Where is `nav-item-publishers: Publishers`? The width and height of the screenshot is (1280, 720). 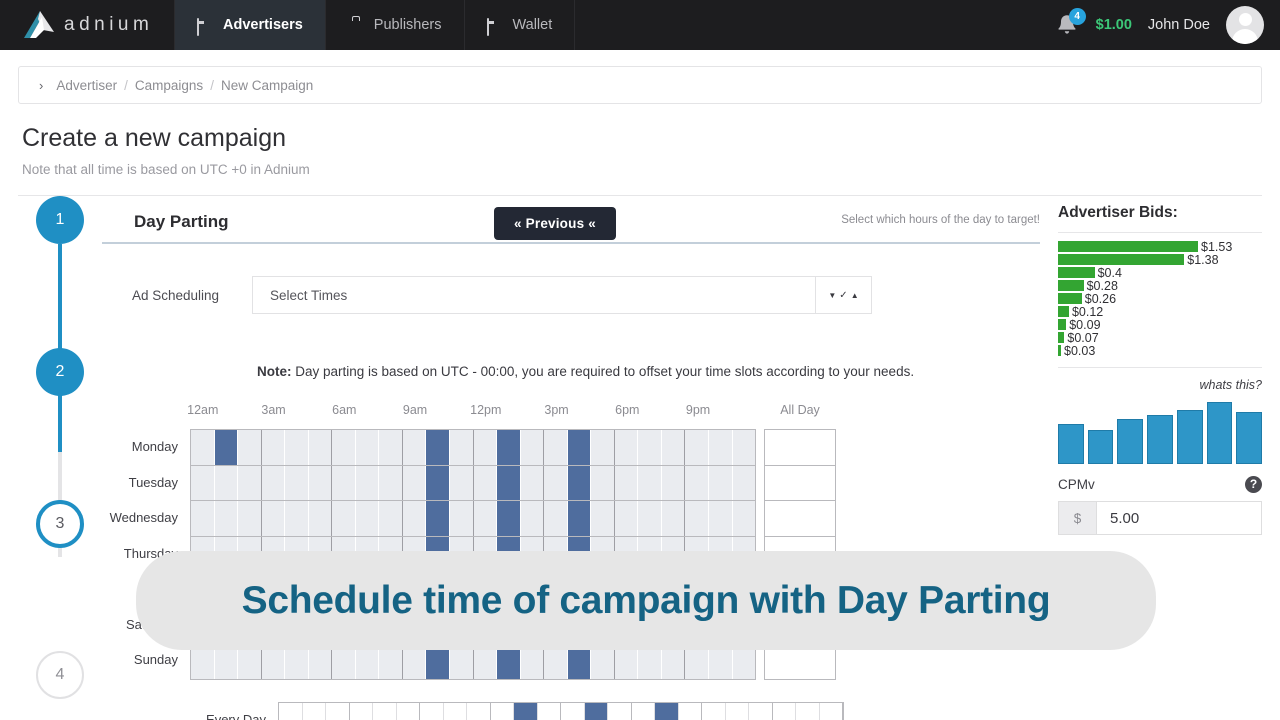 nav-item-publishers: Publishers is located at coordinates (395, 25).